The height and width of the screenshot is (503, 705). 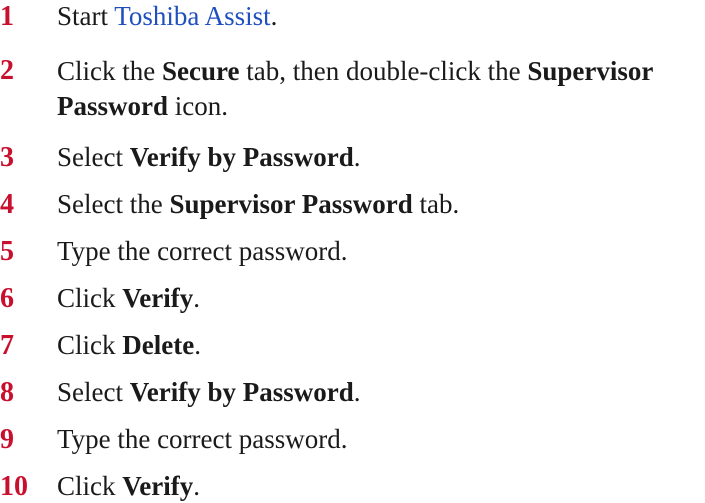 What do you see at coordinates (291, 204) in the screenshot?
I see `step-text-bold: Supervisor Password` at bounding box center [291, 204].